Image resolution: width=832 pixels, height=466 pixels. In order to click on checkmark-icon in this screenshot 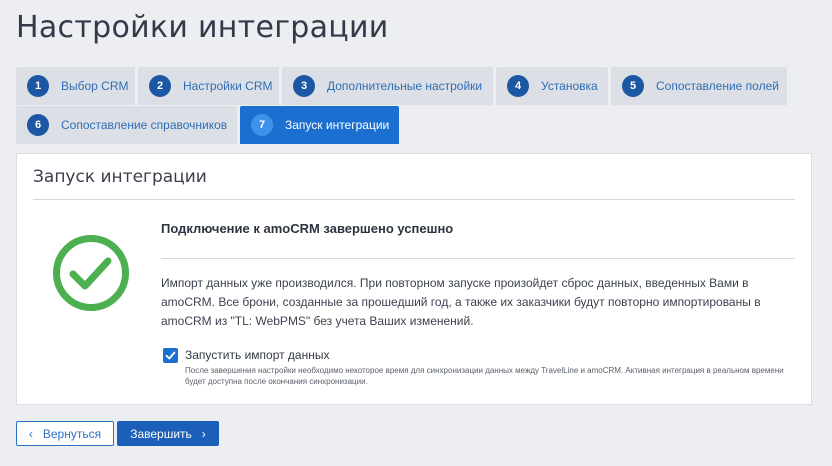, I will do `click(170, 355)`.